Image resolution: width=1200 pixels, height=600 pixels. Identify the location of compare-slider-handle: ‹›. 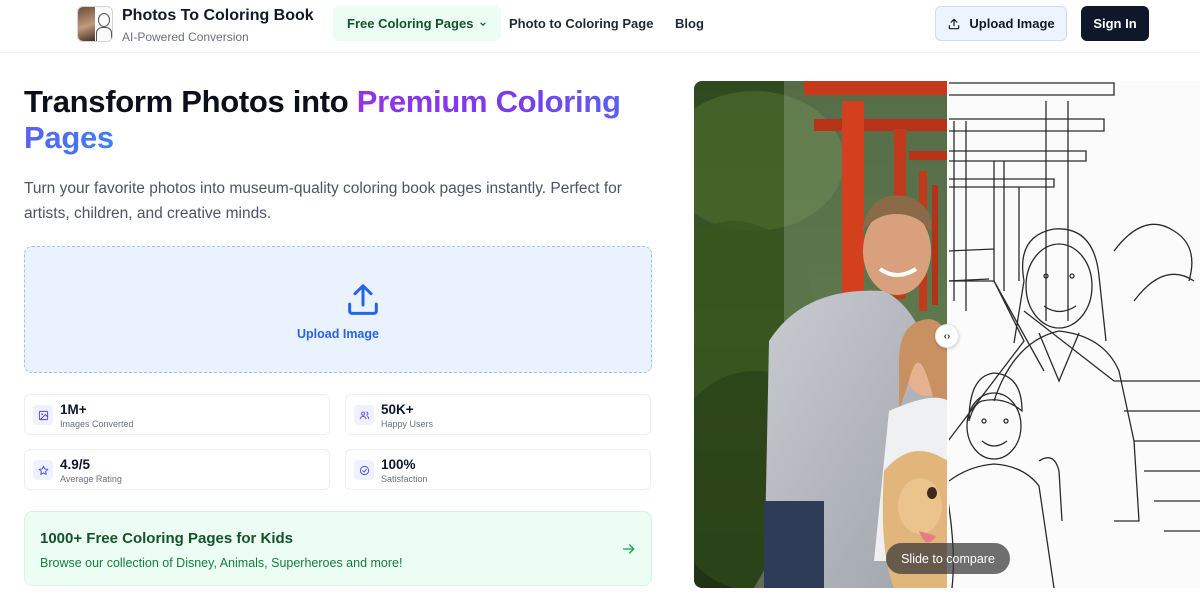
(947, 336).